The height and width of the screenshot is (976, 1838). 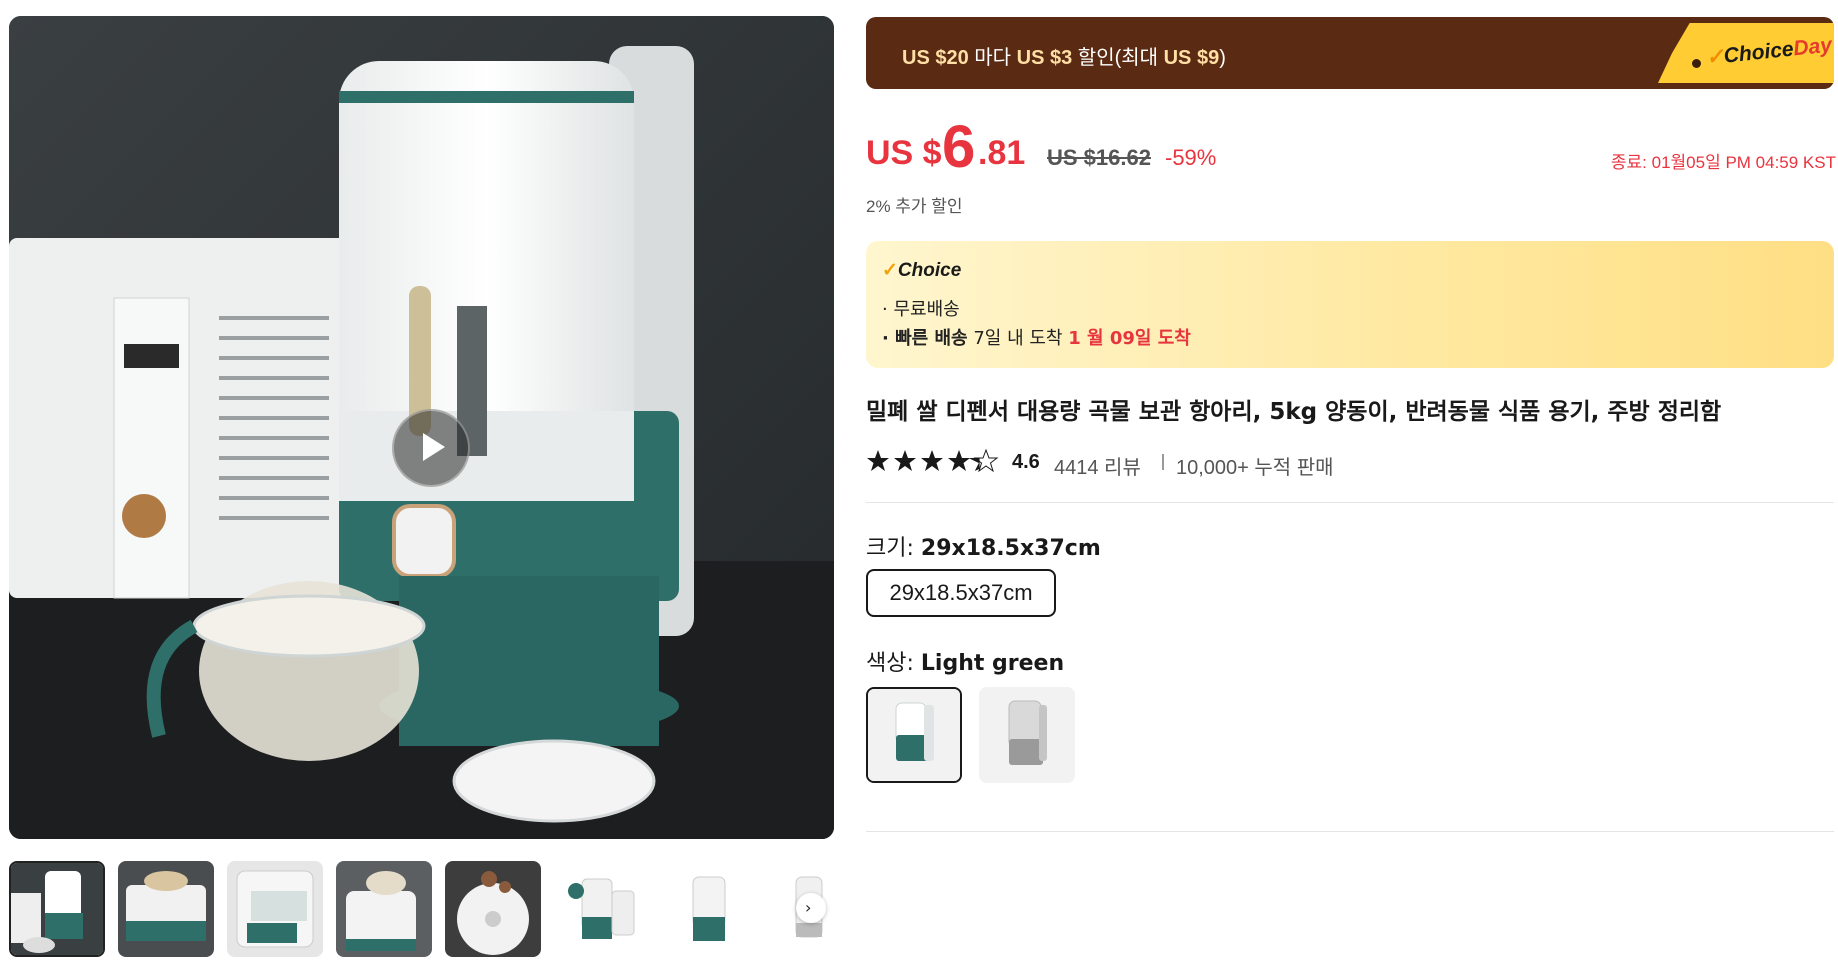 I want to click on promo-amount: US $20, so click(x=935, y=58).